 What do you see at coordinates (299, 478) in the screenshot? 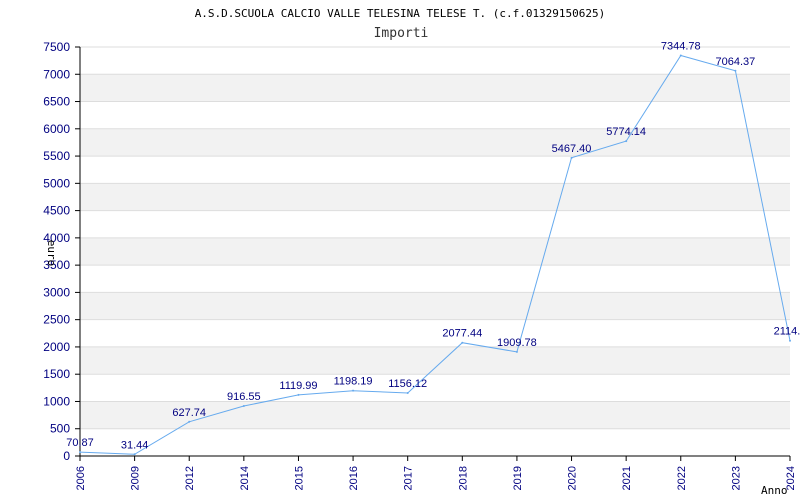
I see `x-tick-label: 2015` at bounding box center [299, 478].